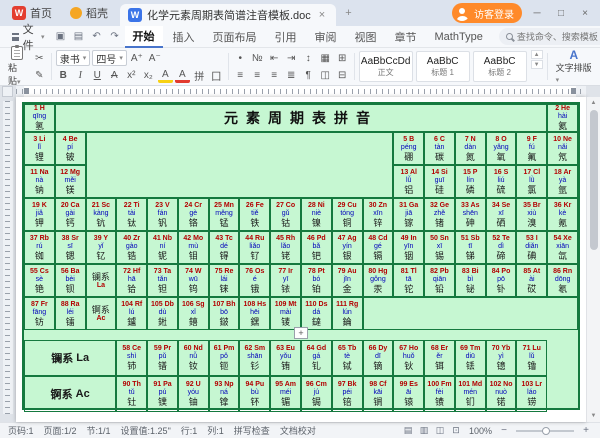  Describe the element at coordinates (132, 313) in the screenshot. I see `element-cell-Rf: 104 Rf lú 鑪` at that location.